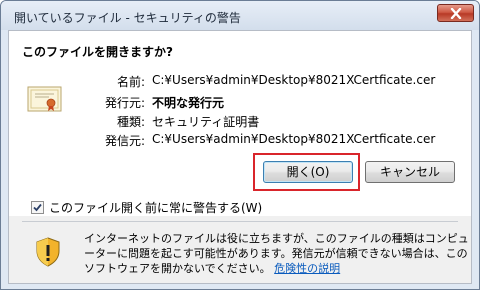  What do you see at coordinates (130, 122) in the screenshot?
I see `field-label: 種類:` at bounding box center [130, 122].